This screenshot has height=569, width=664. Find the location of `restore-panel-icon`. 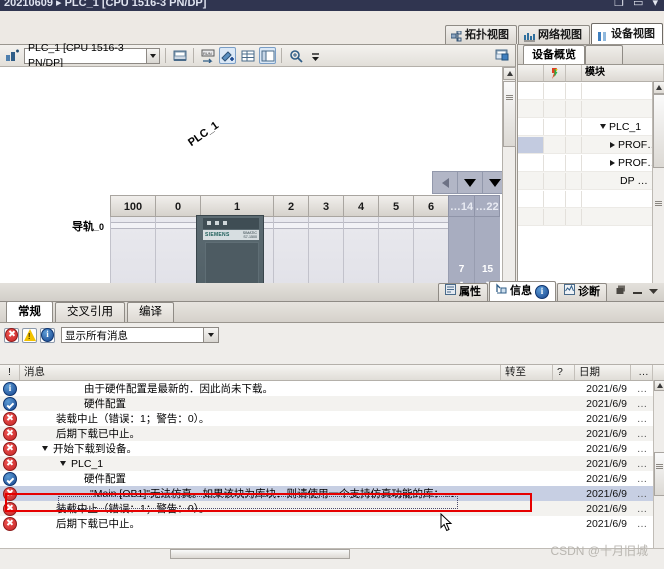

restore-panel-icon is located at coordinates (621, 292).